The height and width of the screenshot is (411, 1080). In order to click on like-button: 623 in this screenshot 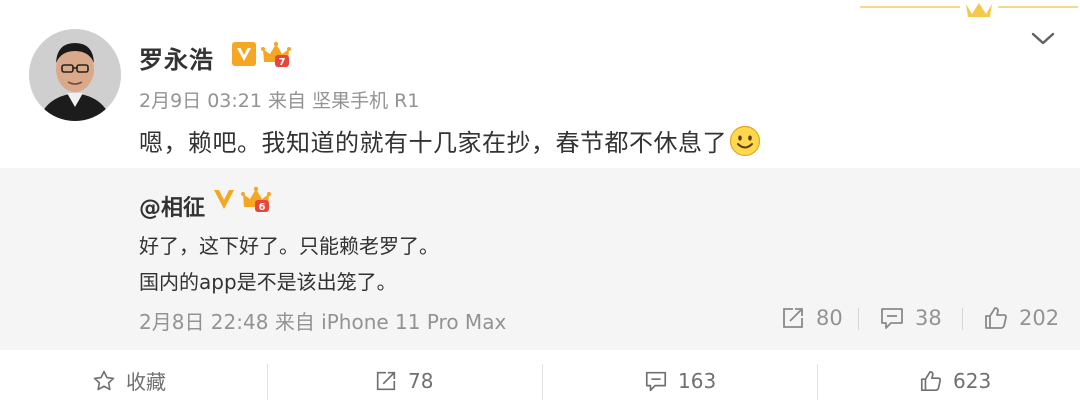, I will do `click(955, 380)`.